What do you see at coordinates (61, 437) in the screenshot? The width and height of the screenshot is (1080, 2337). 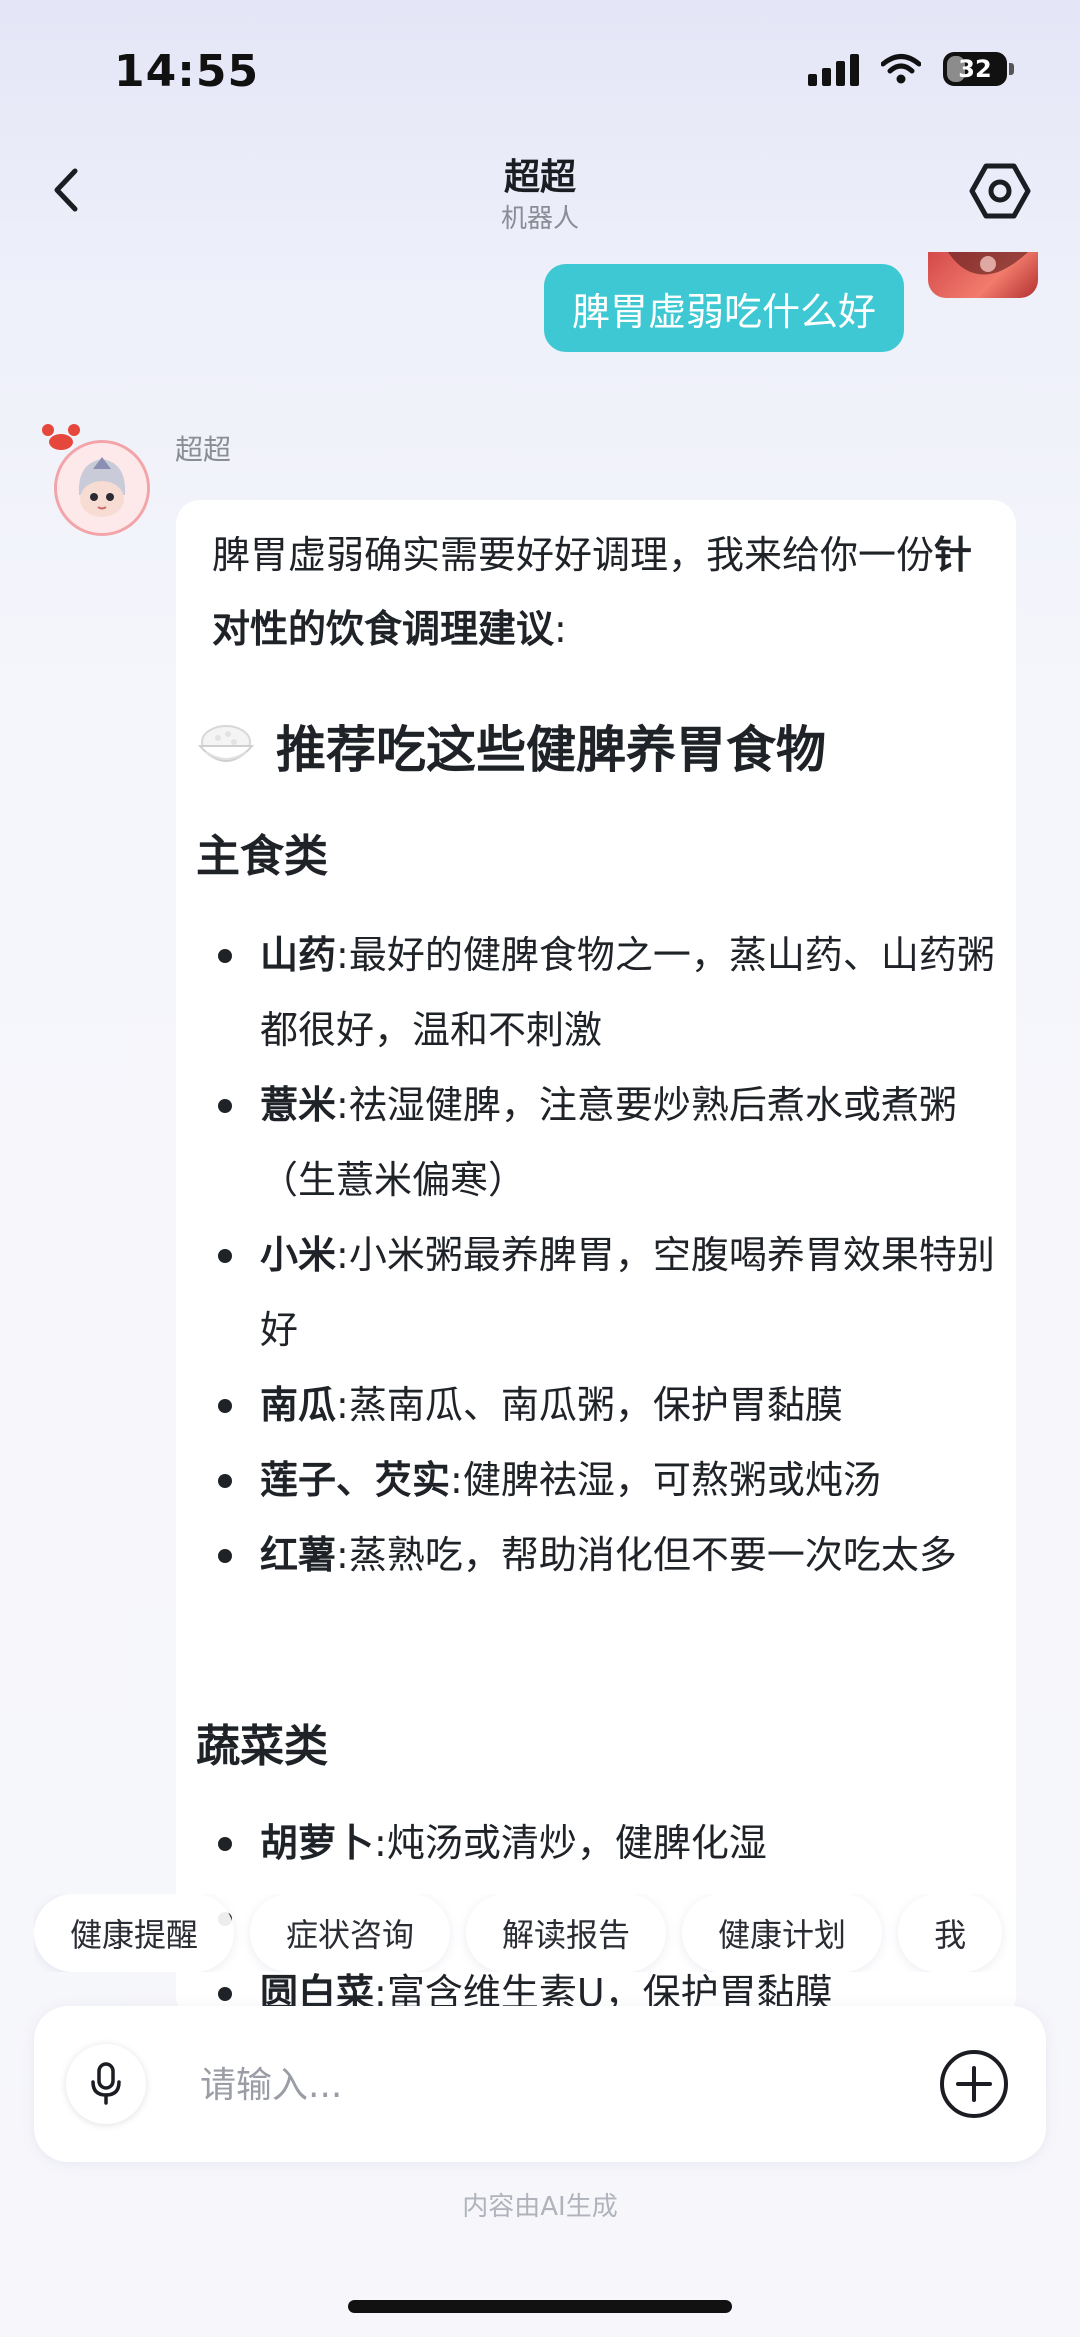 I see `crab-icon` at bounding box center [61, 437].